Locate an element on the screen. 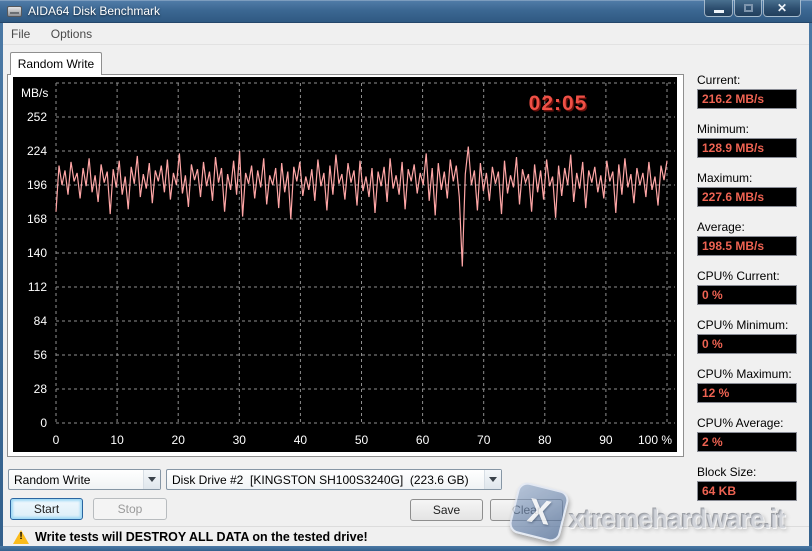 This screenshot has width=812, height=551. stat-label: Block Size: is located at coordinates (727, 472).